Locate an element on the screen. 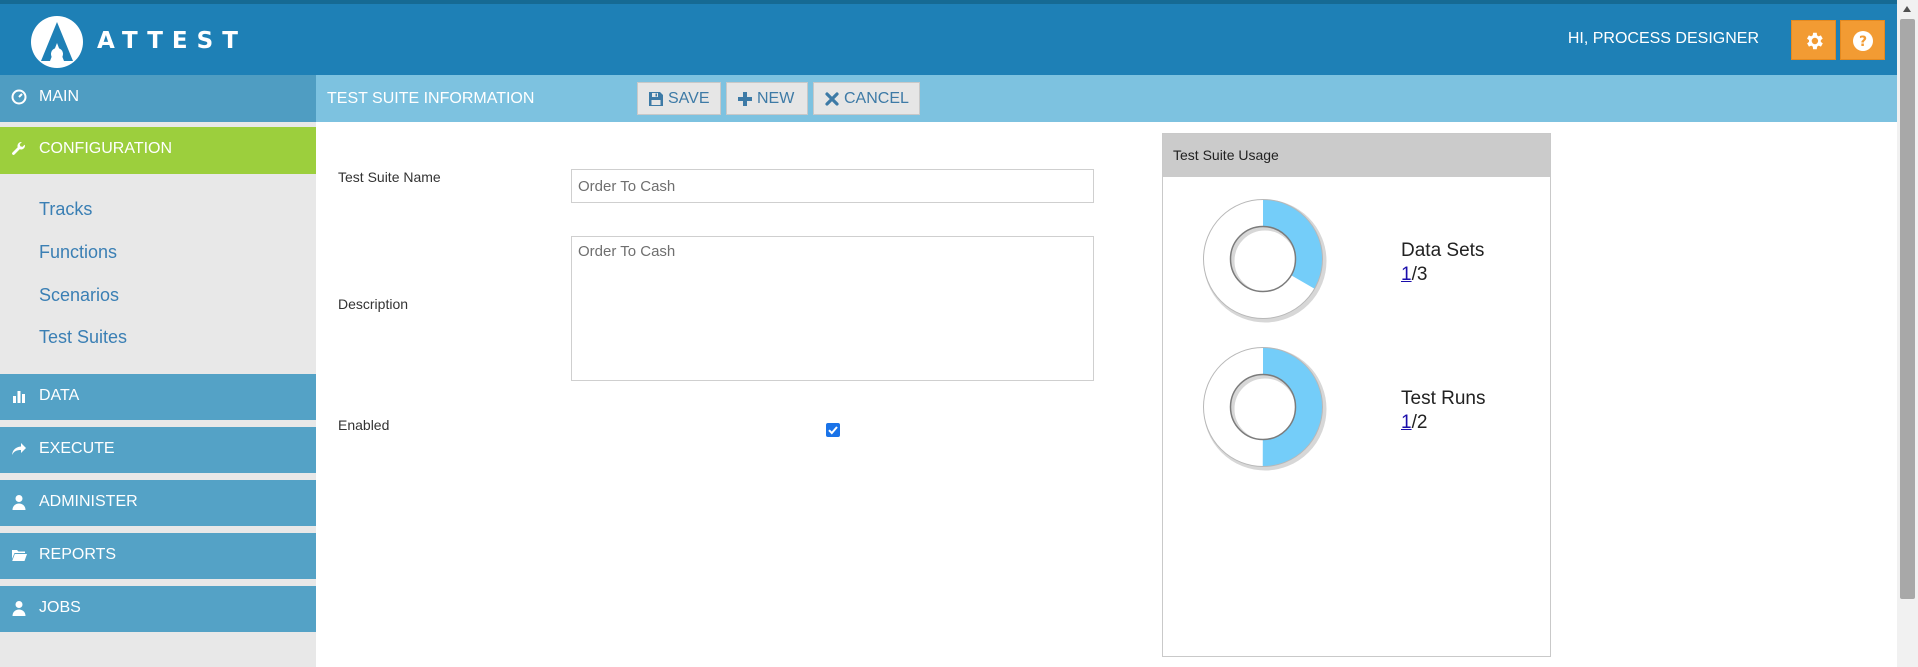 The width and height of the screenshot is (1918, 667). test-runs-used-link: 1 is located at coordinates (1406, 422).